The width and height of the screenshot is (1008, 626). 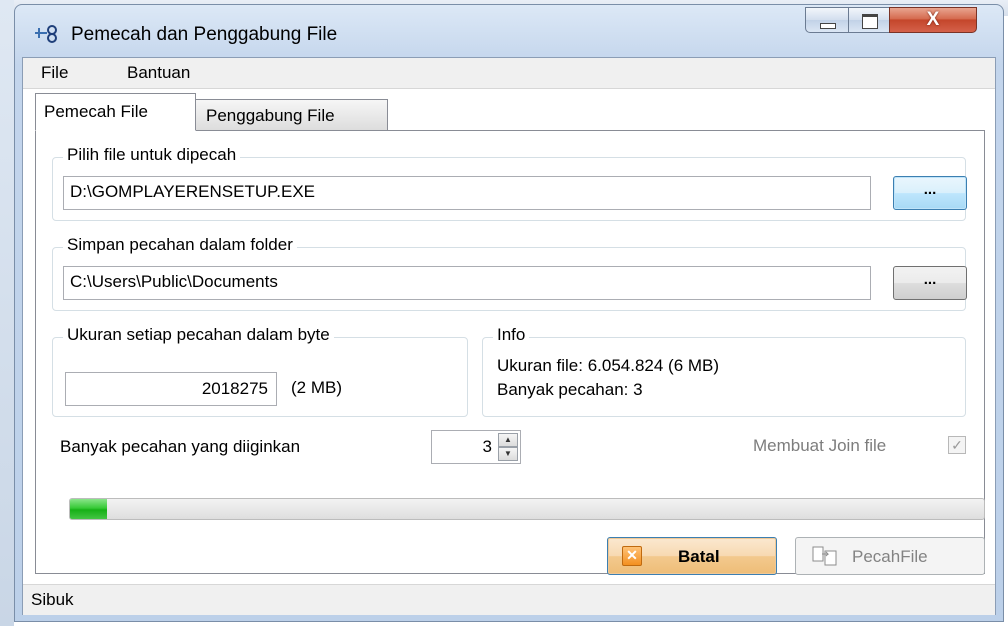 I want to click on cancel-icon: ✕, so click(x=632, y=556).